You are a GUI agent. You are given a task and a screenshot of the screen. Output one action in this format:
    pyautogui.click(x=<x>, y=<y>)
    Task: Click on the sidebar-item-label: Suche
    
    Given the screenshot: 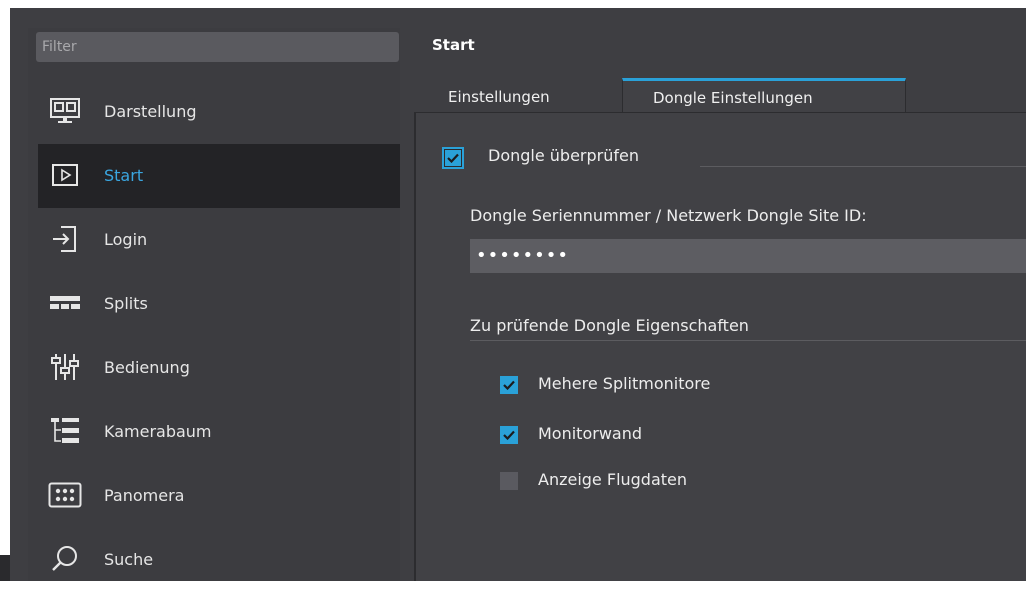 What is the action you would take?
    pyautogui.click(x=129, y=559)
    